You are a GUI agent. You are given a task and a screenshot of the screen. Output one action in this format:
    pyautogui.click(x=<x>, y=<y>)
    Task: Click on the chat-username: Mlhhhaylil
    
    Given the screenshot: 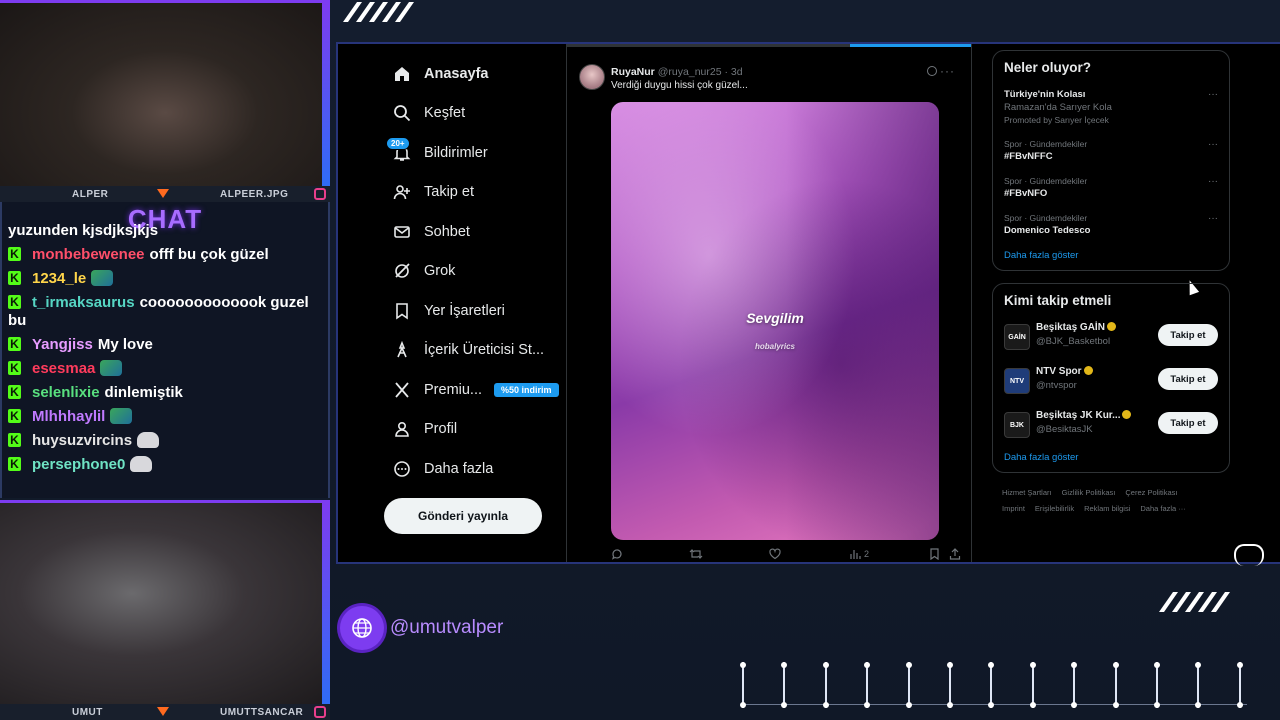 What is the action you would take?
    pyautogui.click(x=68, y=416)
    